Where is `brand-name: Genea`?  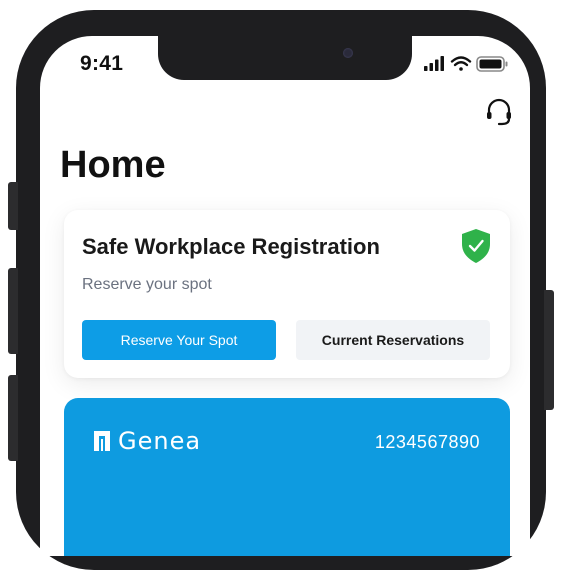
brand-name: Genea is located at coordinates (160, 441).